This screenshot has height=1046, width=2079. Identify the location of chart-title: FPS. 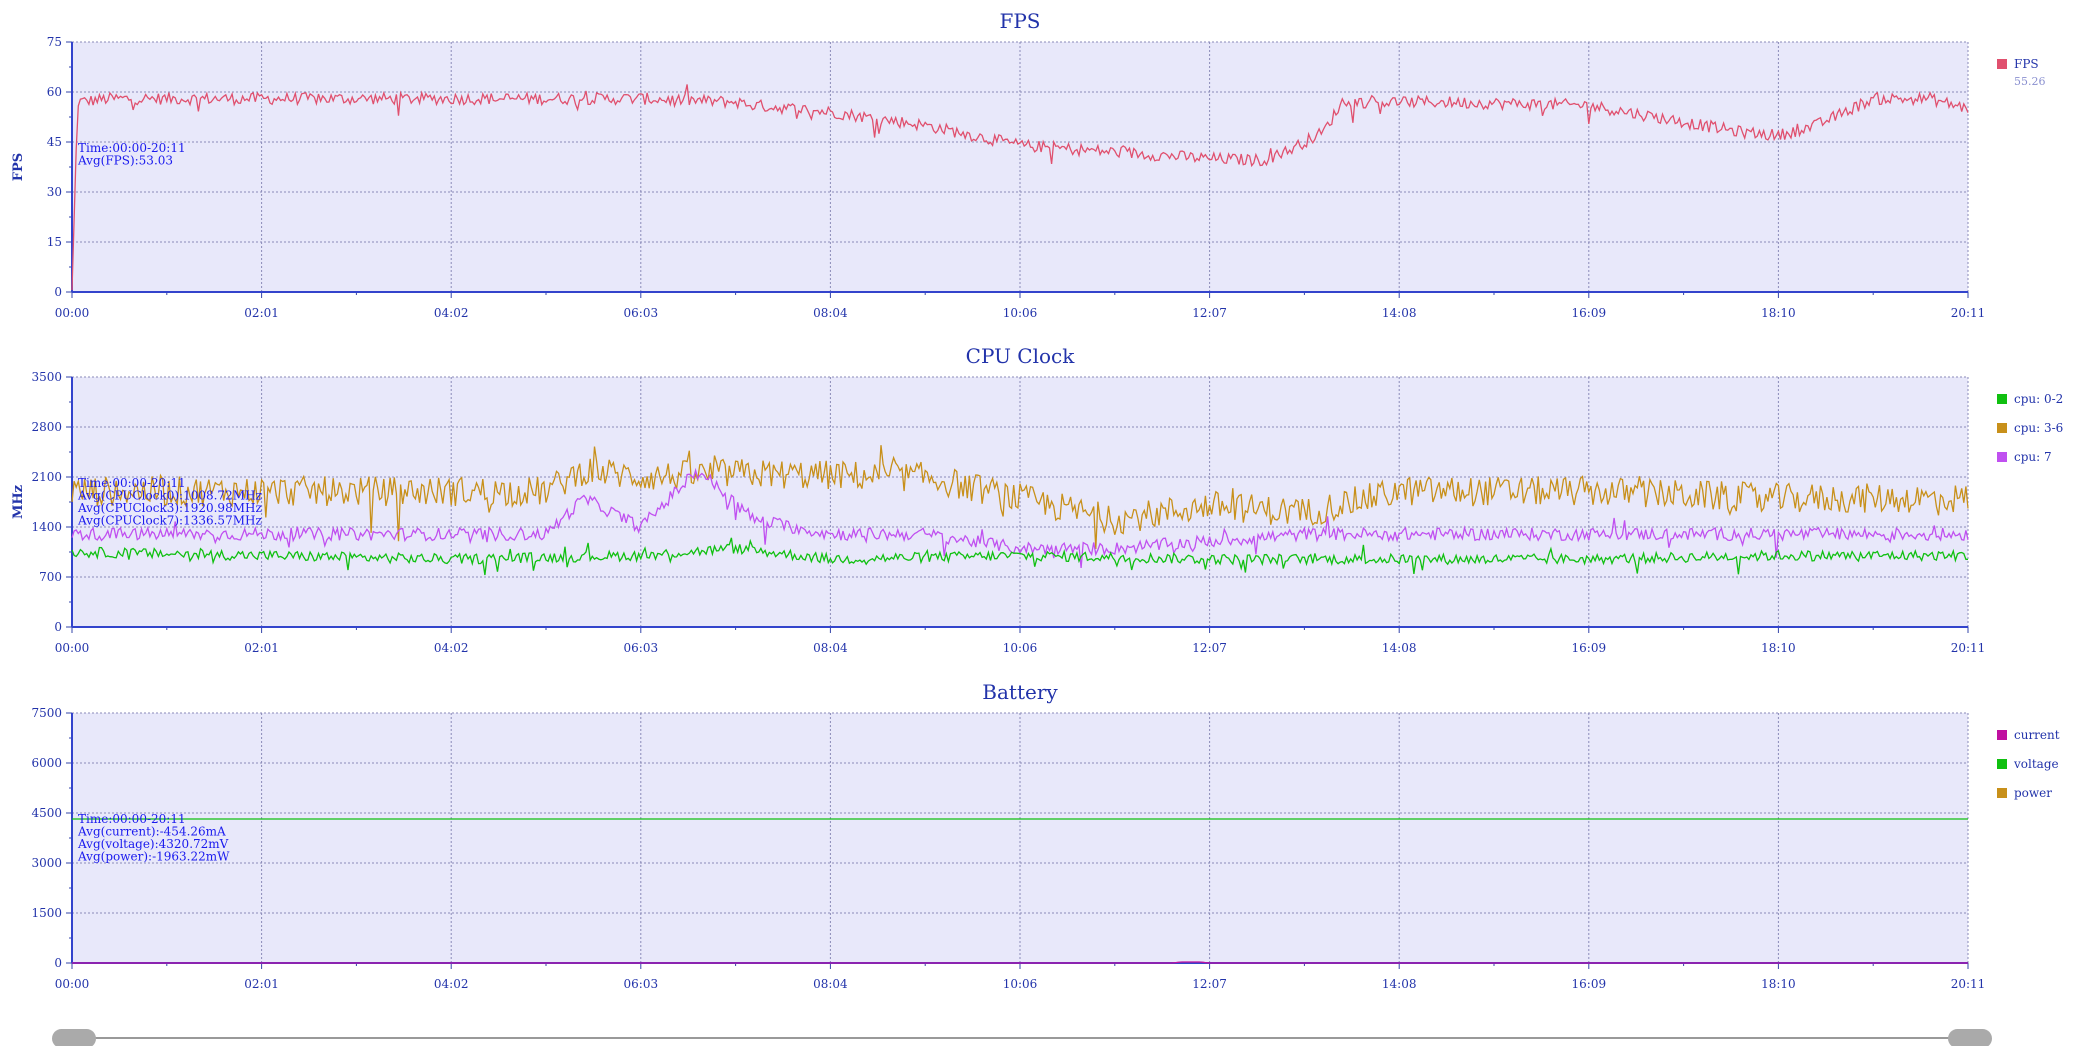
(1019, 21).